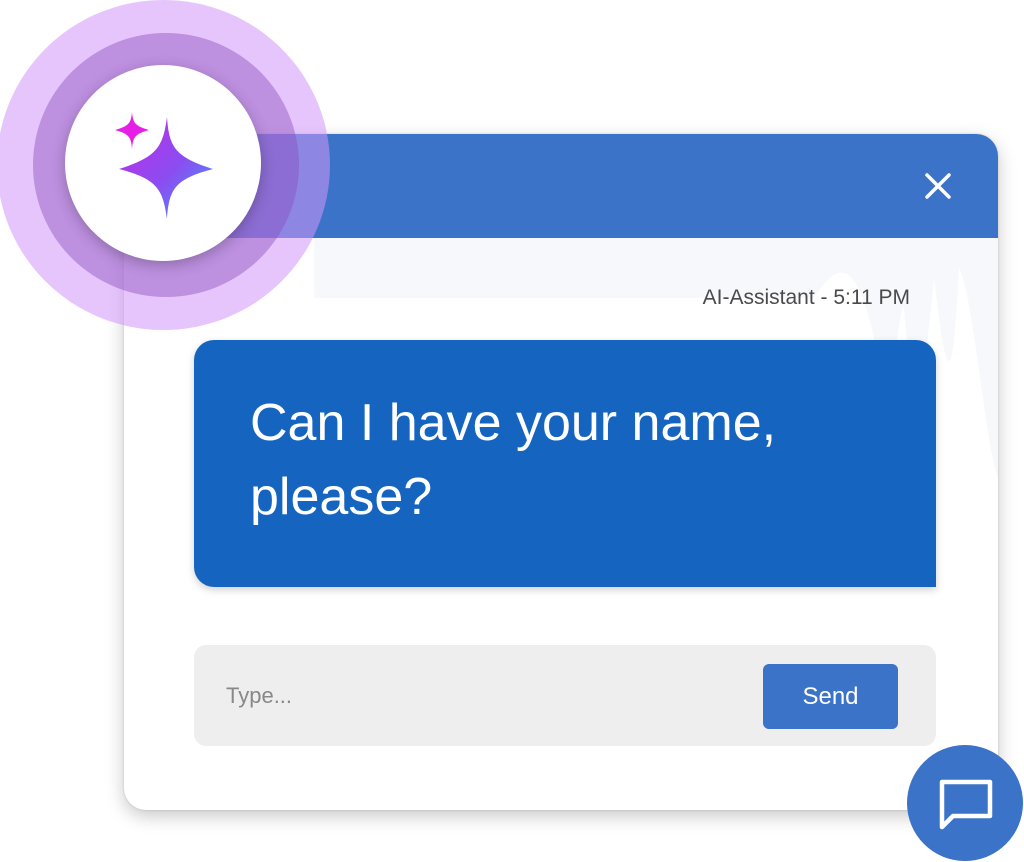  What do you see at coordinates (164, 165) in the screenshot?
I see `sparkle-icon` at bounding box center [164, 165].